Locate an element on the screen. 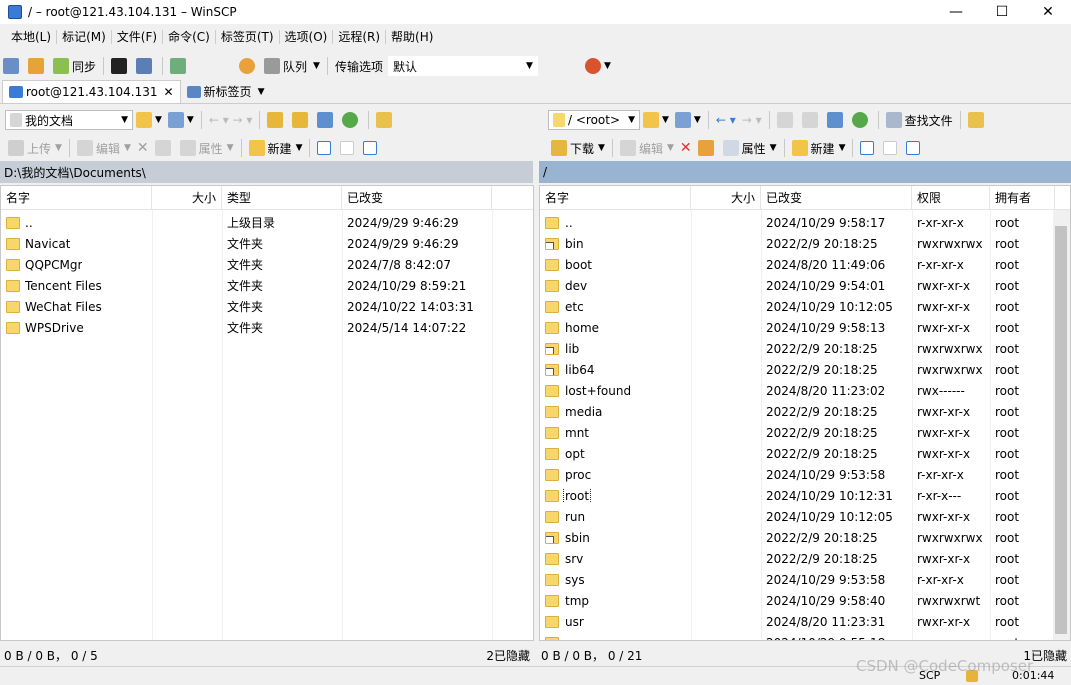  menu-help: 帮助(H) is located at coordinates (412, 37).